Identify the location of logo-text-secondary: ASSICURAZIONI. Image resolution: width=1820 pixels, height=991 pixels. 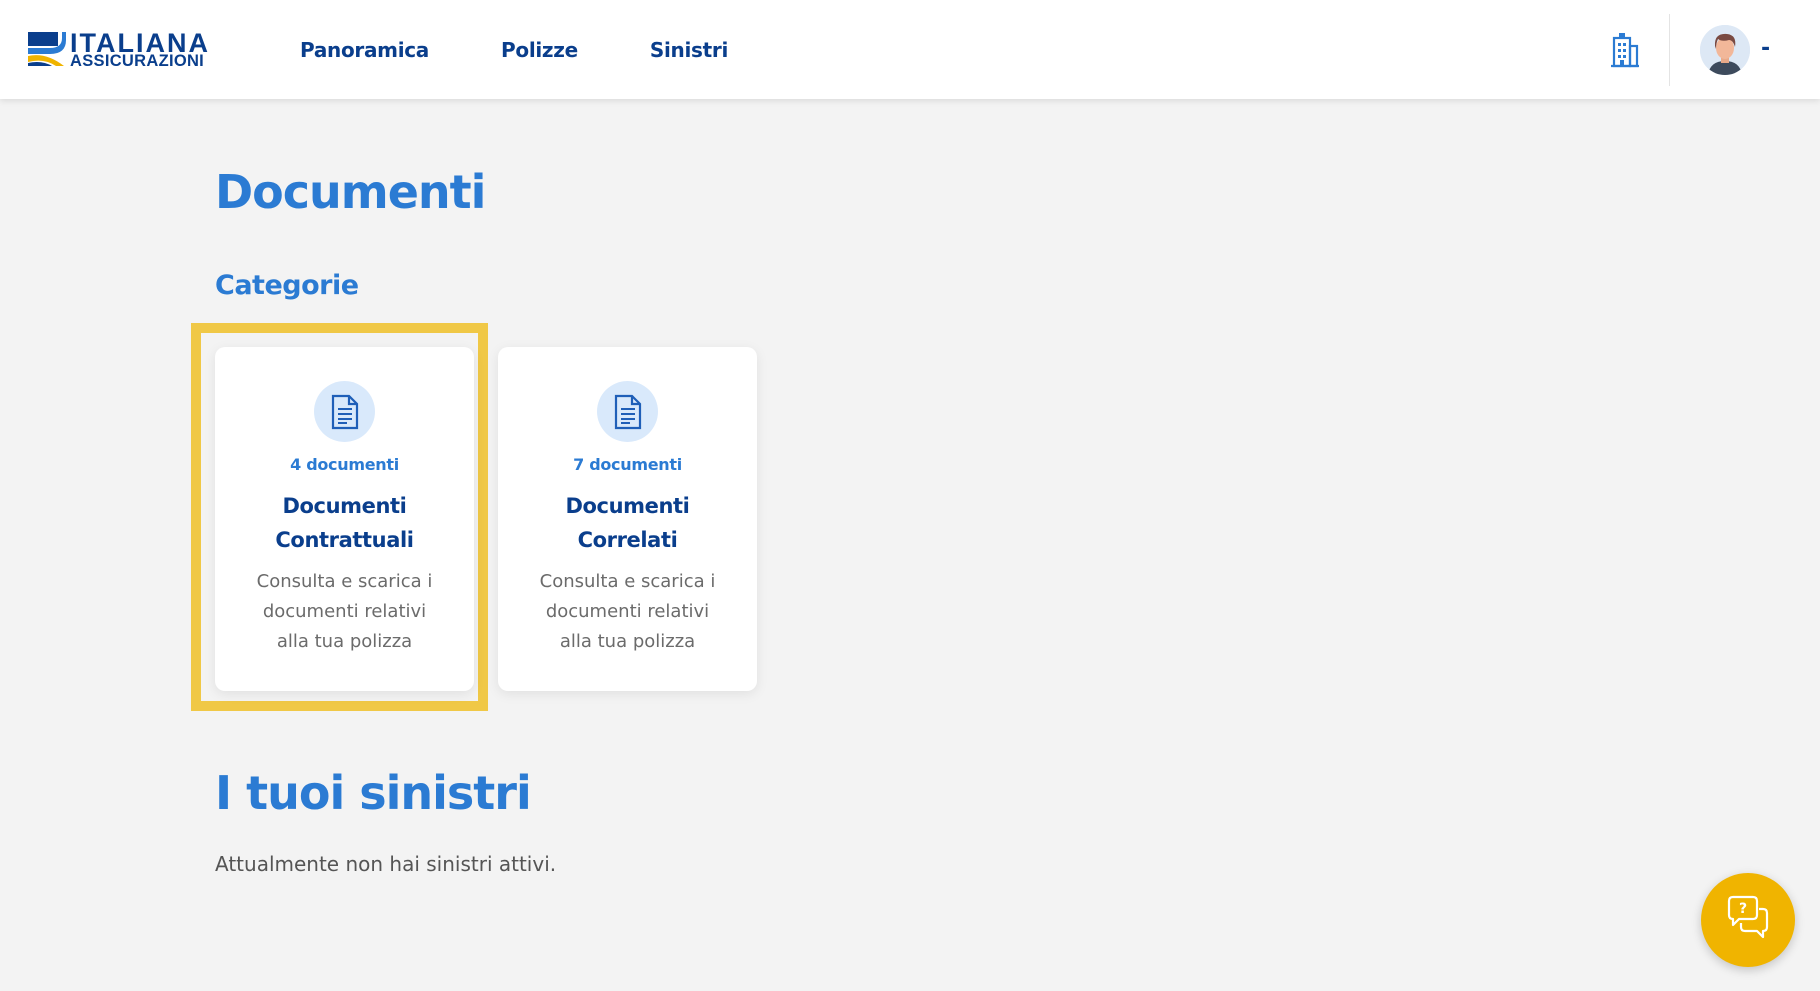
(137, 61).